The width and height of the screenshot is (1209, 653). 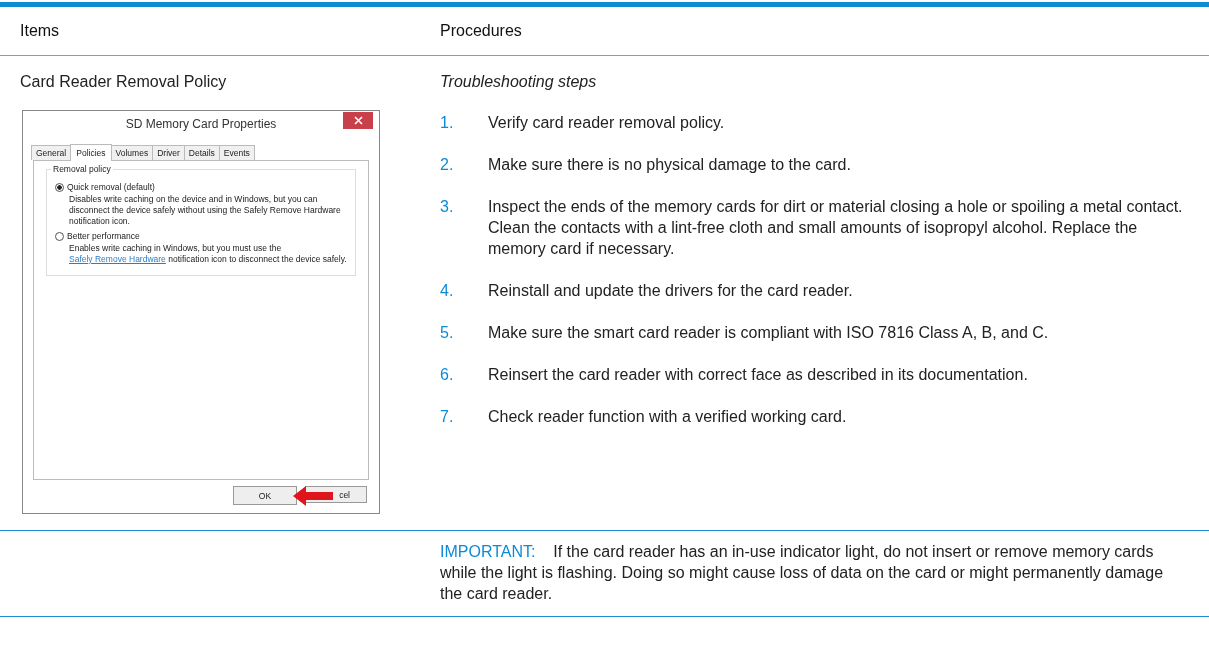 What do you see at coordinates (447, 333) in the screenshot?
I see `step-number: 5.` at bounding box center [447, 333].